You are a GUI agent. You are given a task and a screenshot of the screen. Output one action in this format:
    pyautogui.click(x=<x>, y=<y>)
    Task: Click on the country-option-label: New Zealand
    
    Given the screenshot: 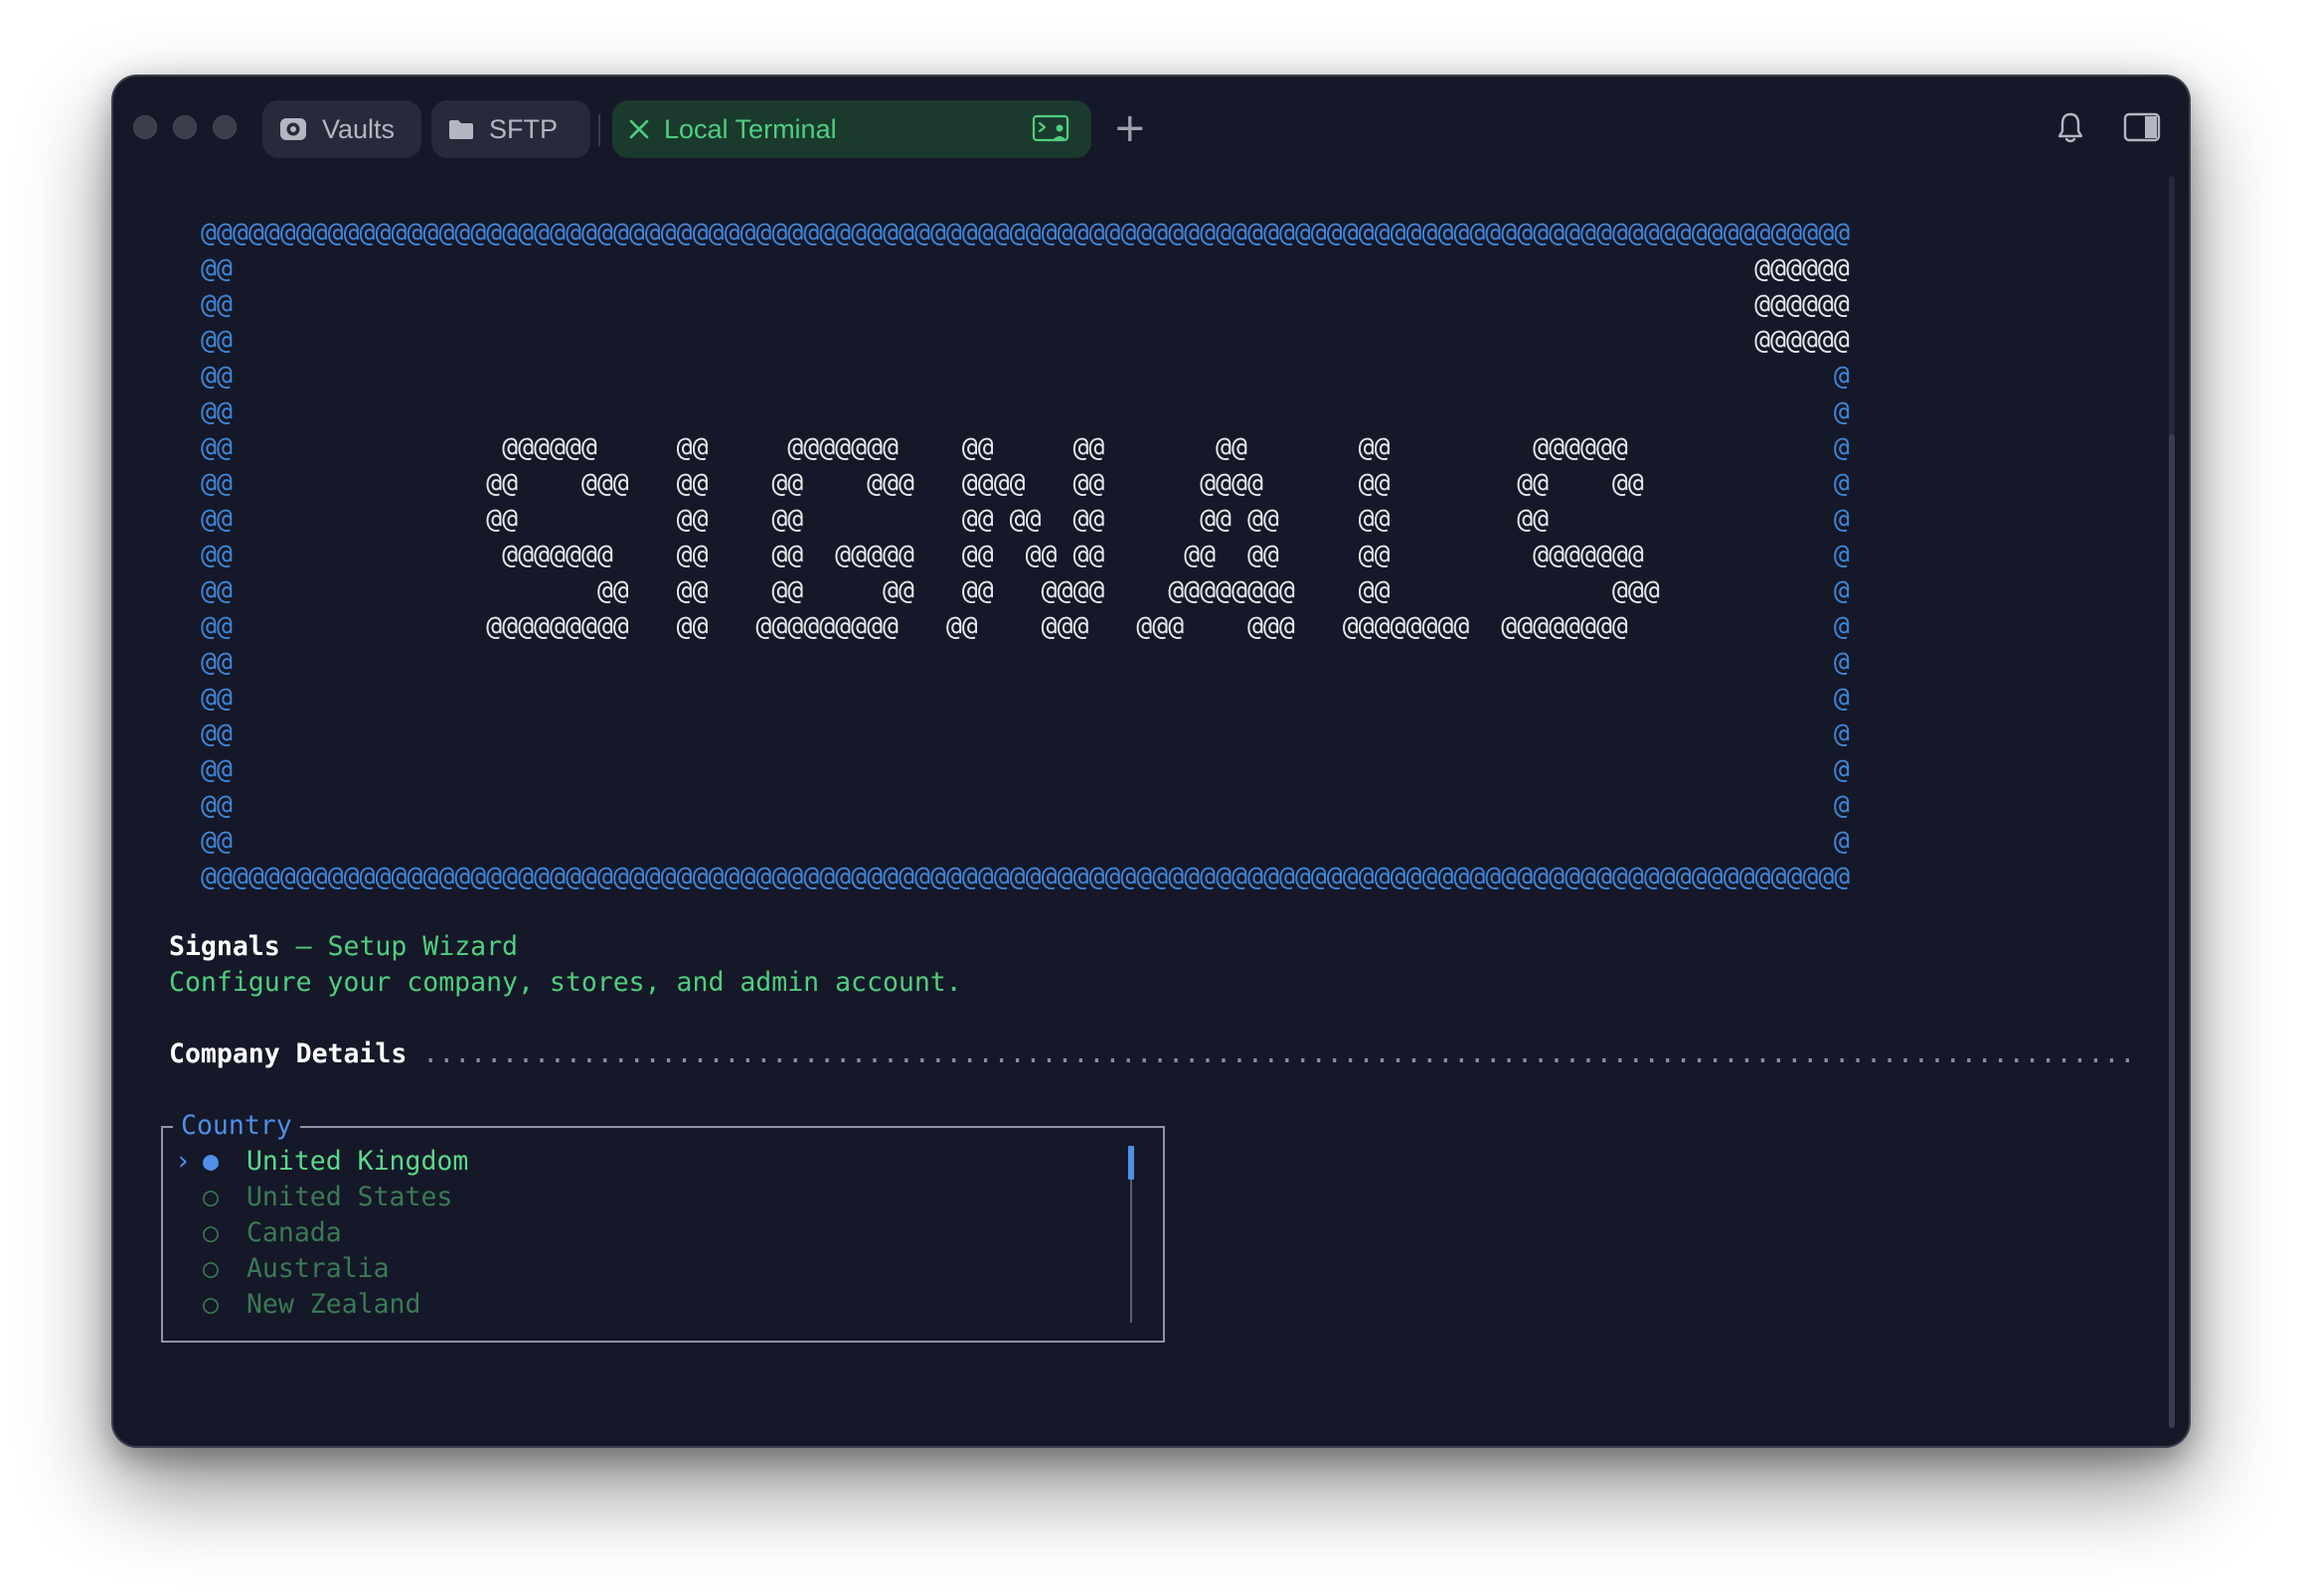 What is the action you would take?
    pyautogui.click(x=334, y=1305)
    